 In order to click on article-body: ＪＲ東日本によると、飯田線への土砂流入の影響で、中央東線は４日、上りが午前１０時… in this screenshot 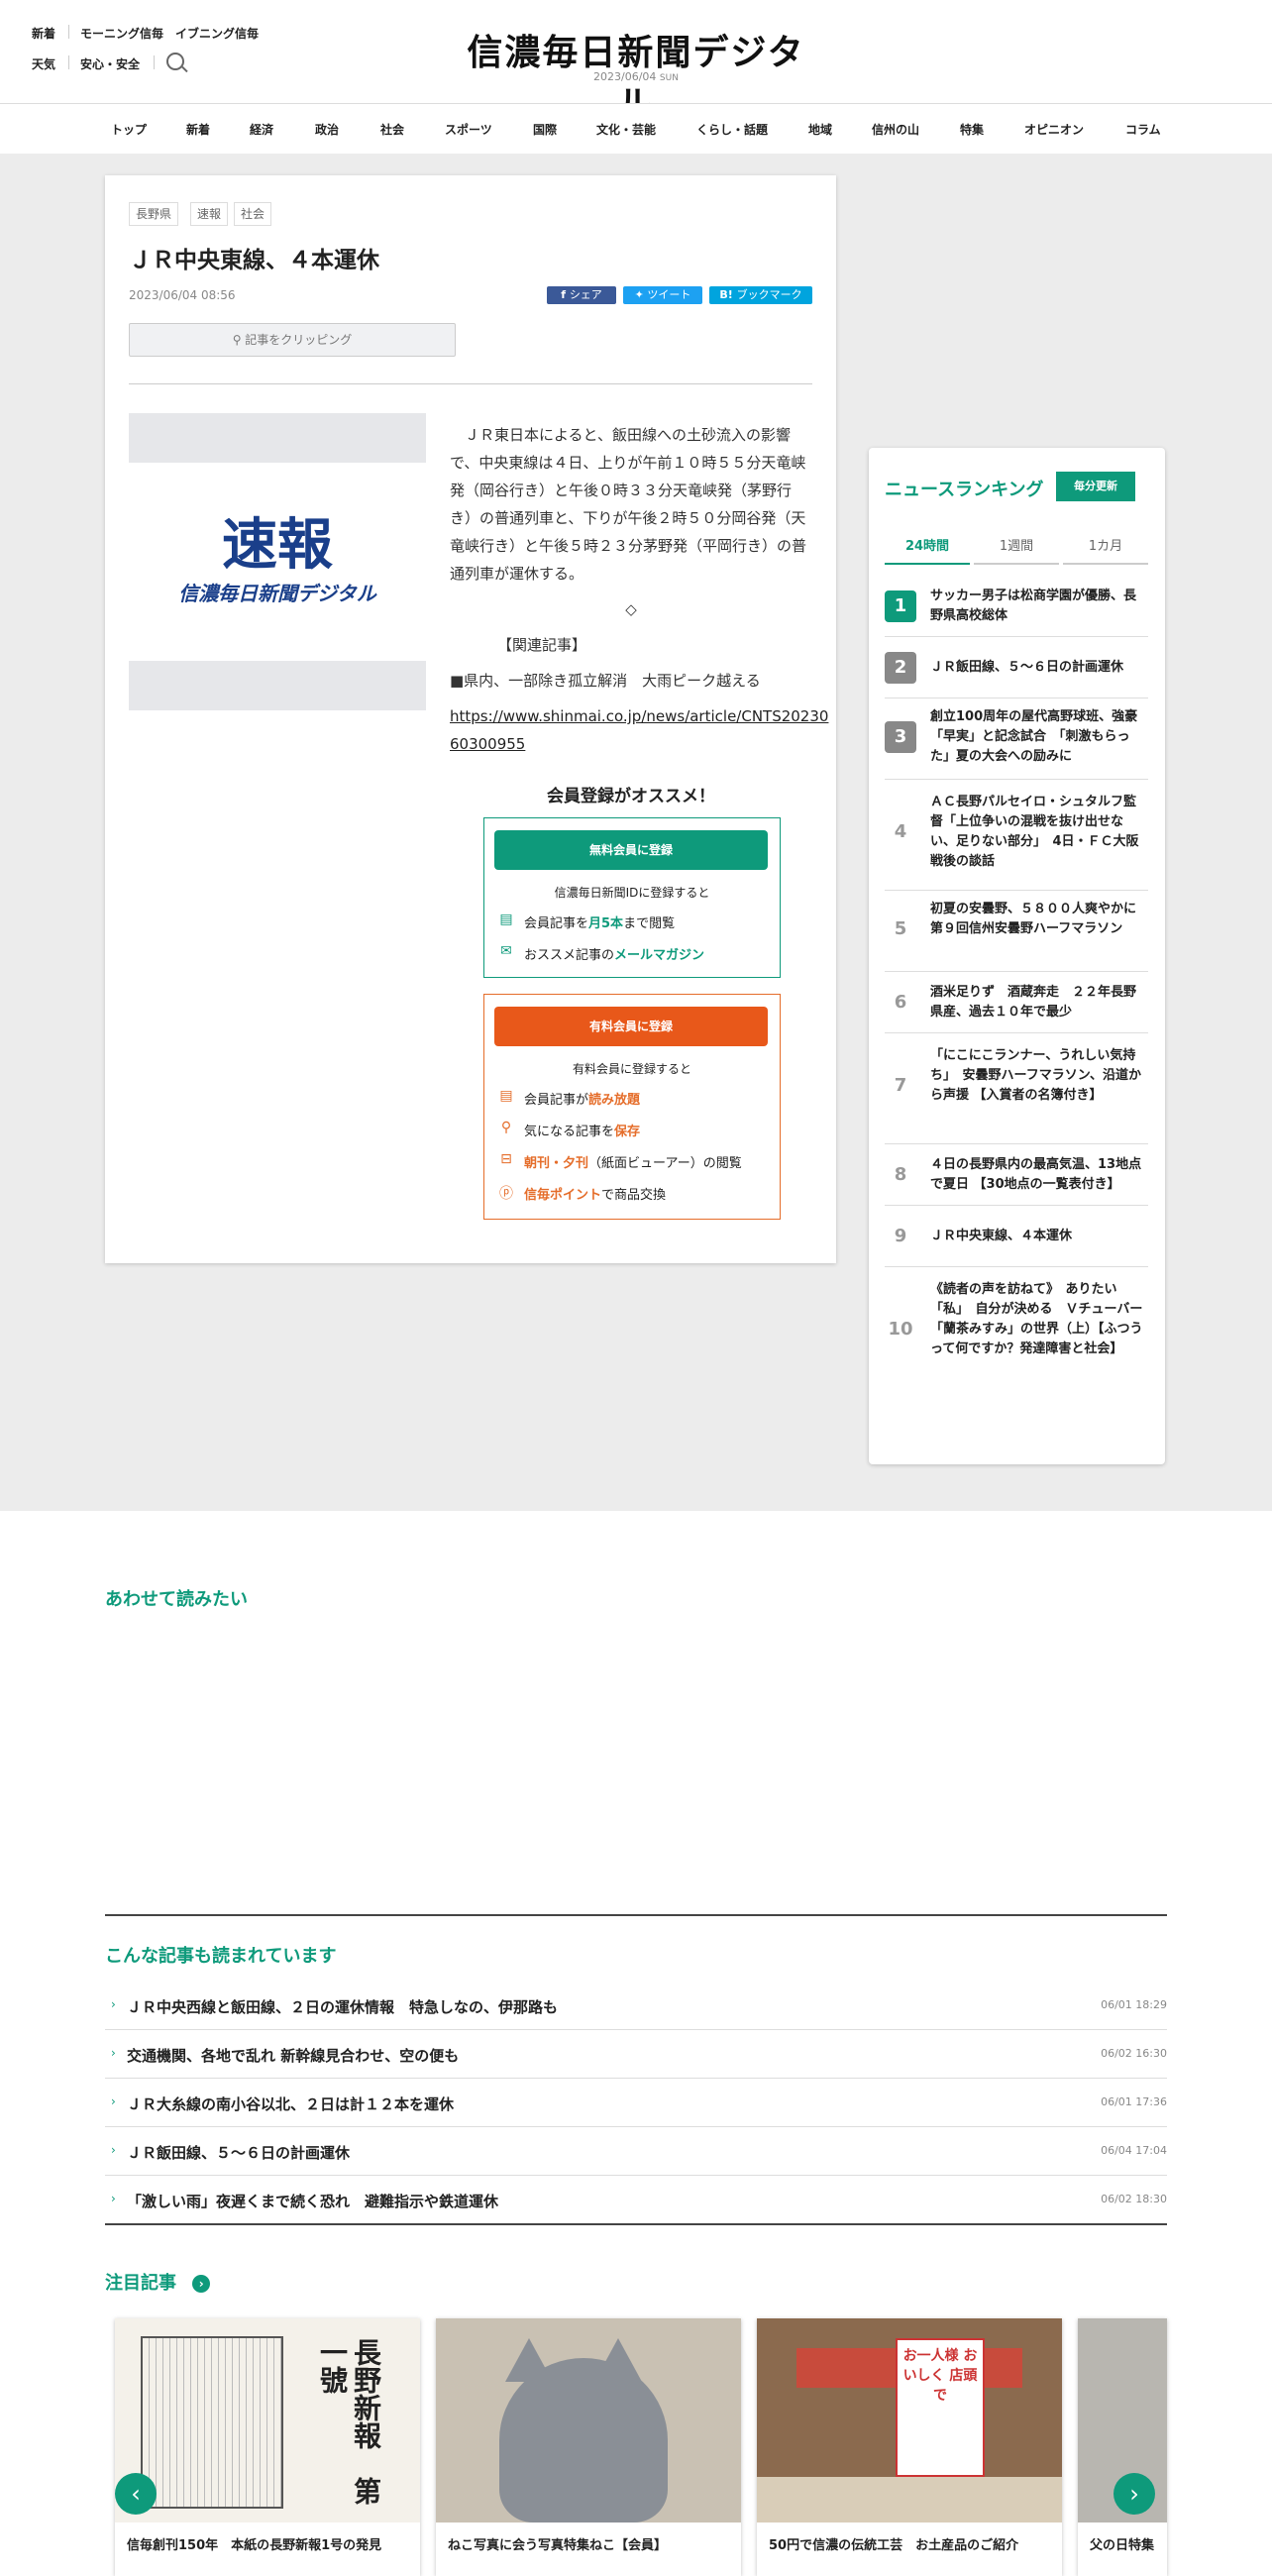, I will do `click(639, 589)`.